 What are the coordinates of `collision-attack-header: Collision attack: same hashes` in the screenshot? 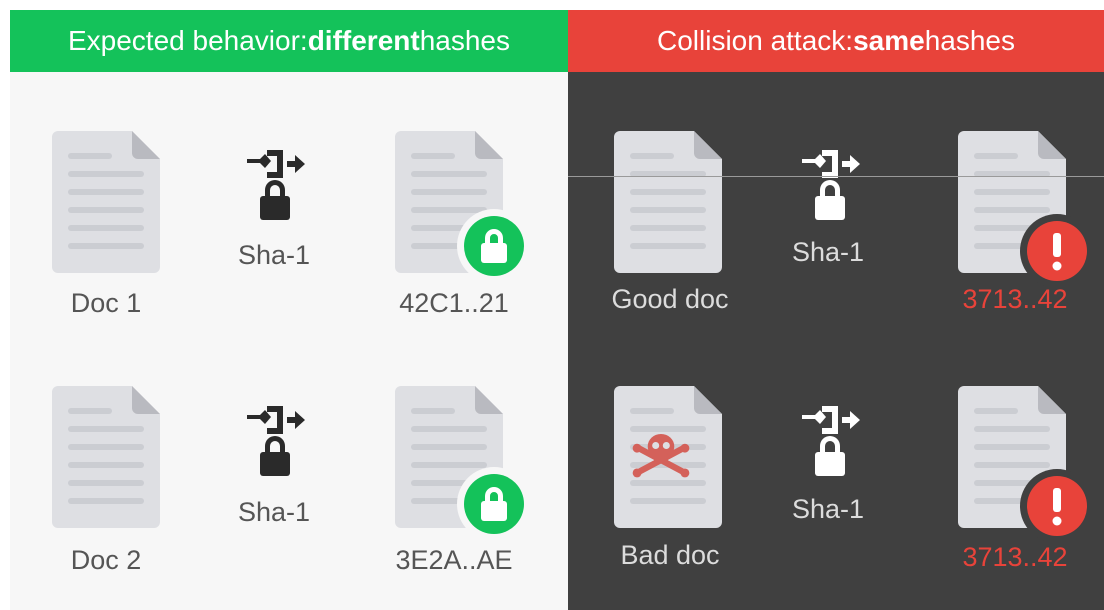 It's located at (836, 41).